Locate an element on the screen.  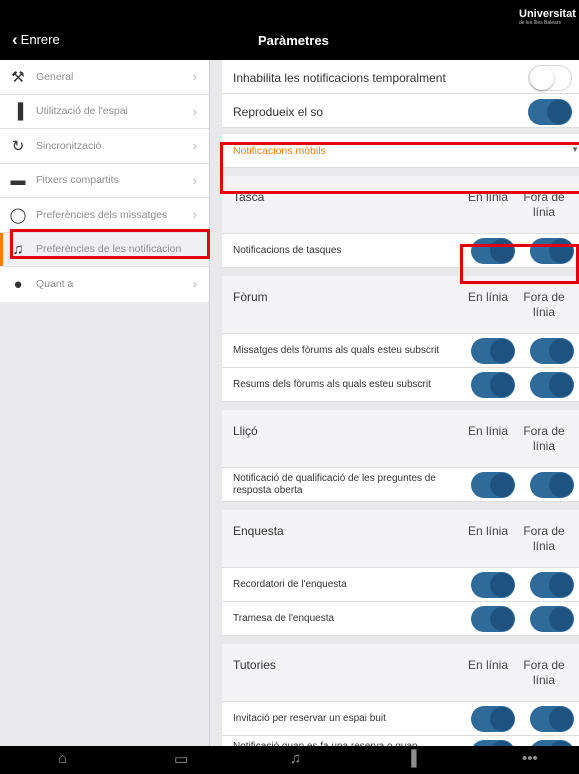
bar-chart-icon: ▐ is located at coordinates (18, 111).